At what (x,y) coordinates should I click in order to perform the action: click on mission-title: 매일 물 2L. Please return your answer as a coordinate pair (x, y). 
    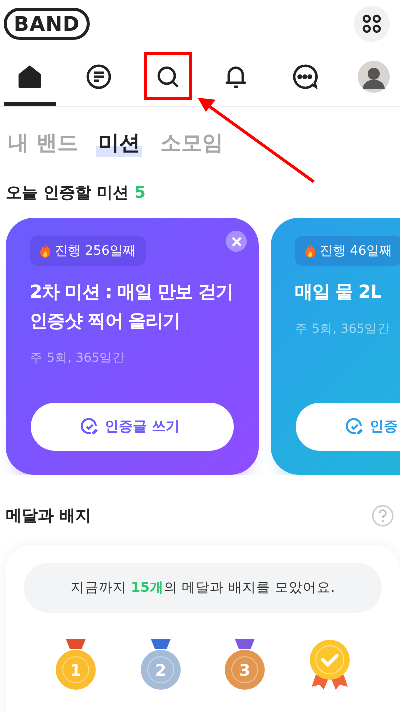
    Looking at the image, I should click on (338, 293).